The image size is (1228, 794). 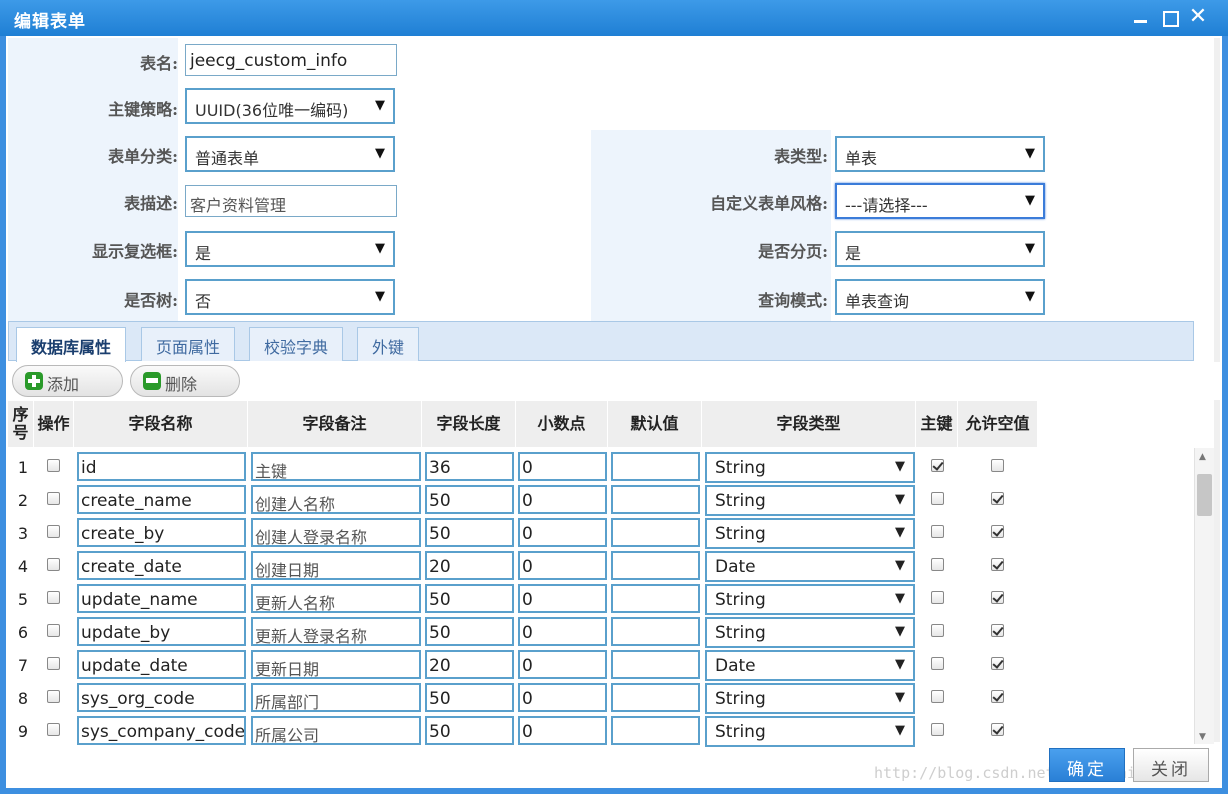 I want to click on ok-button: 确定, so click(x=1087, y=765).